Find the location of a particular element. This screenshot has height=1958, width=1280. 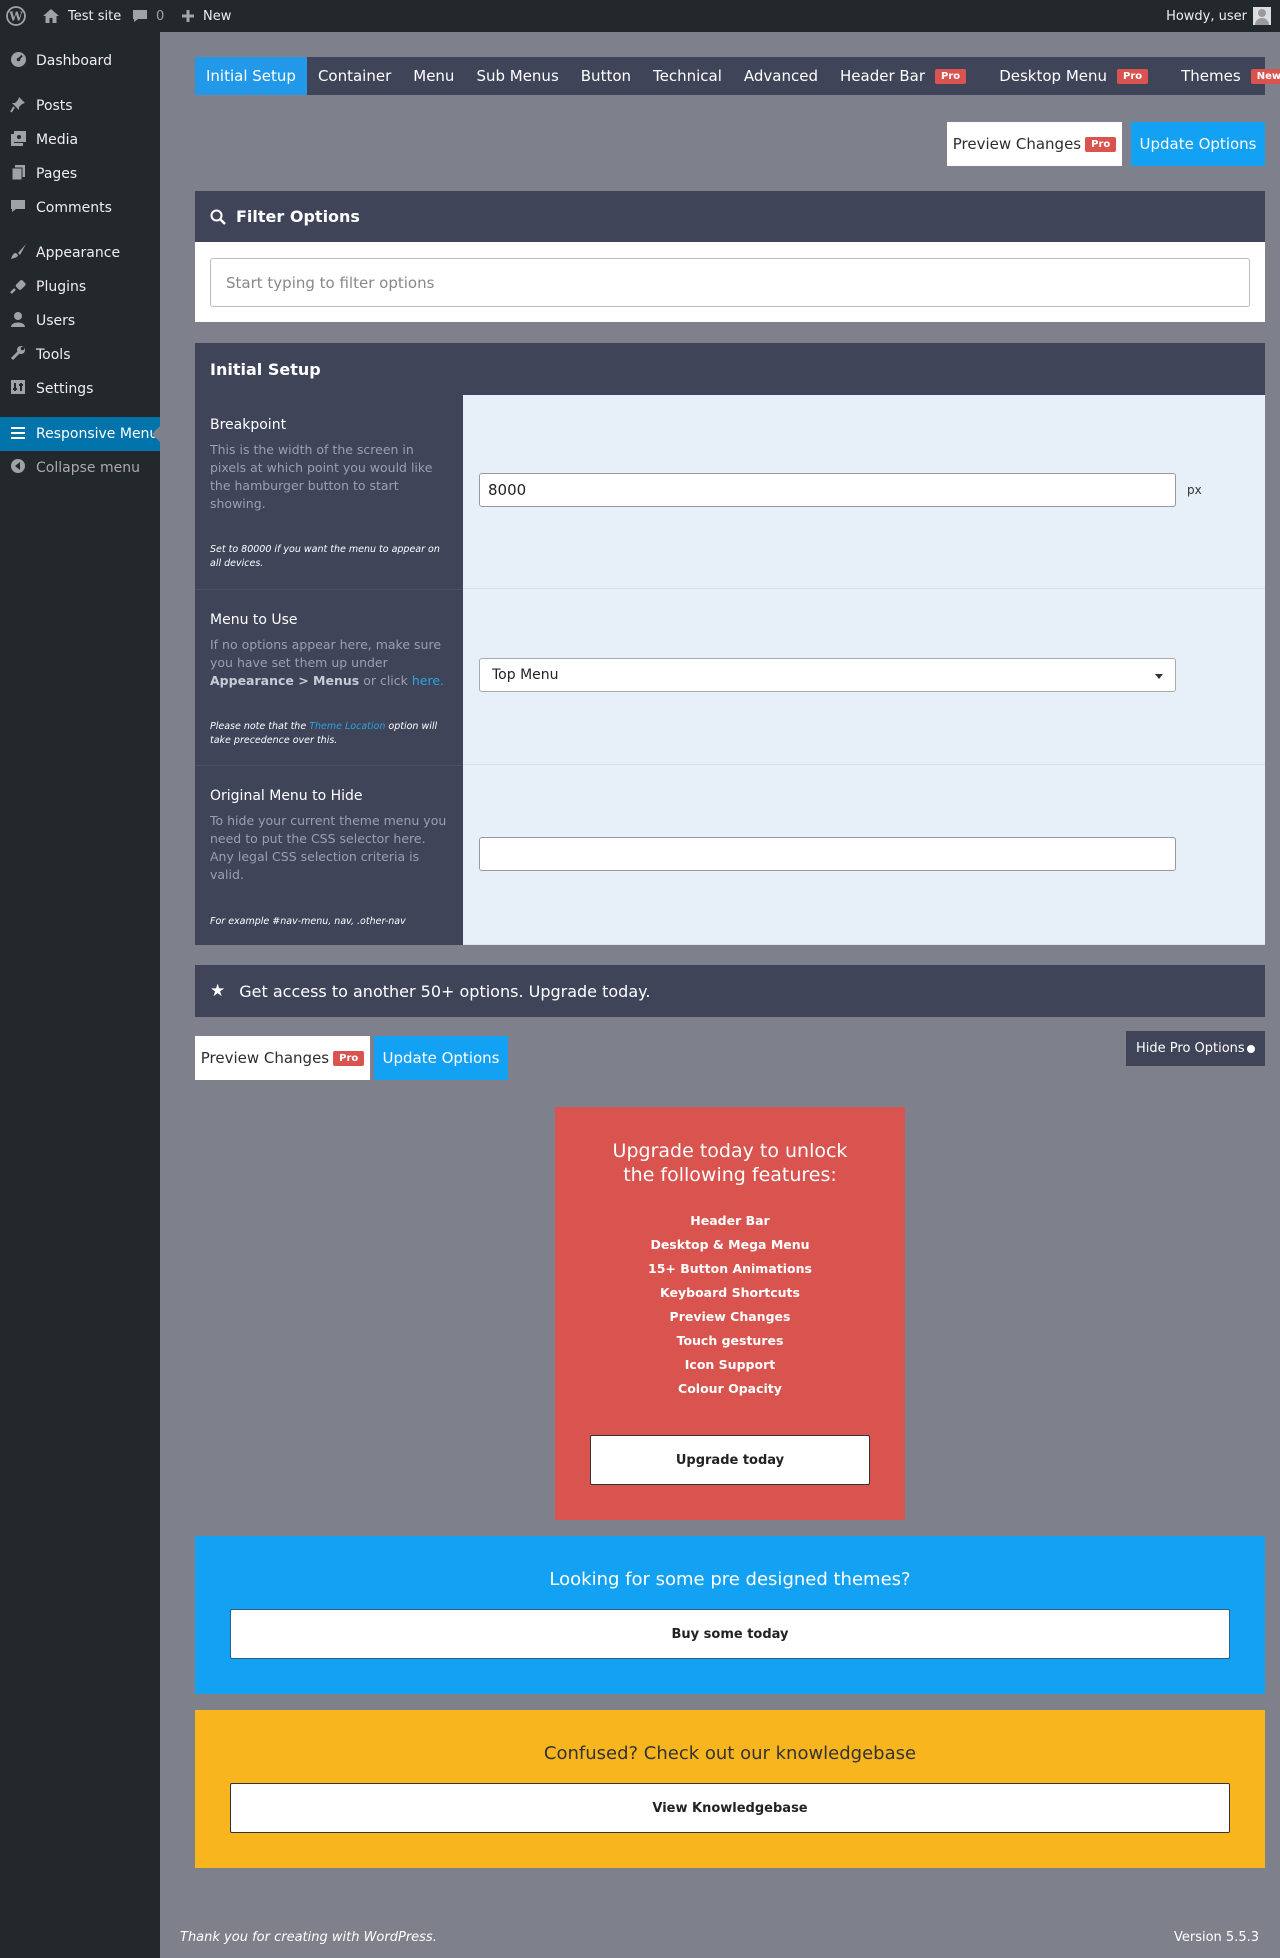

feature-item: 15+ Button Animations is located at coordinates (730, 1268).